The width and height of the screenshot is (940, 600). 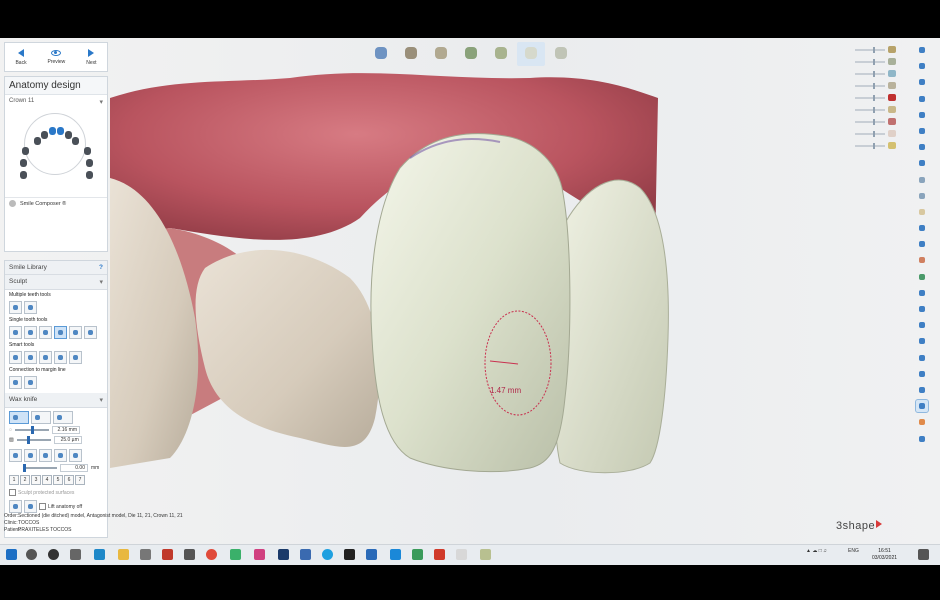 I want to click on smart-tool-3-button, so click(x=45, y=357).